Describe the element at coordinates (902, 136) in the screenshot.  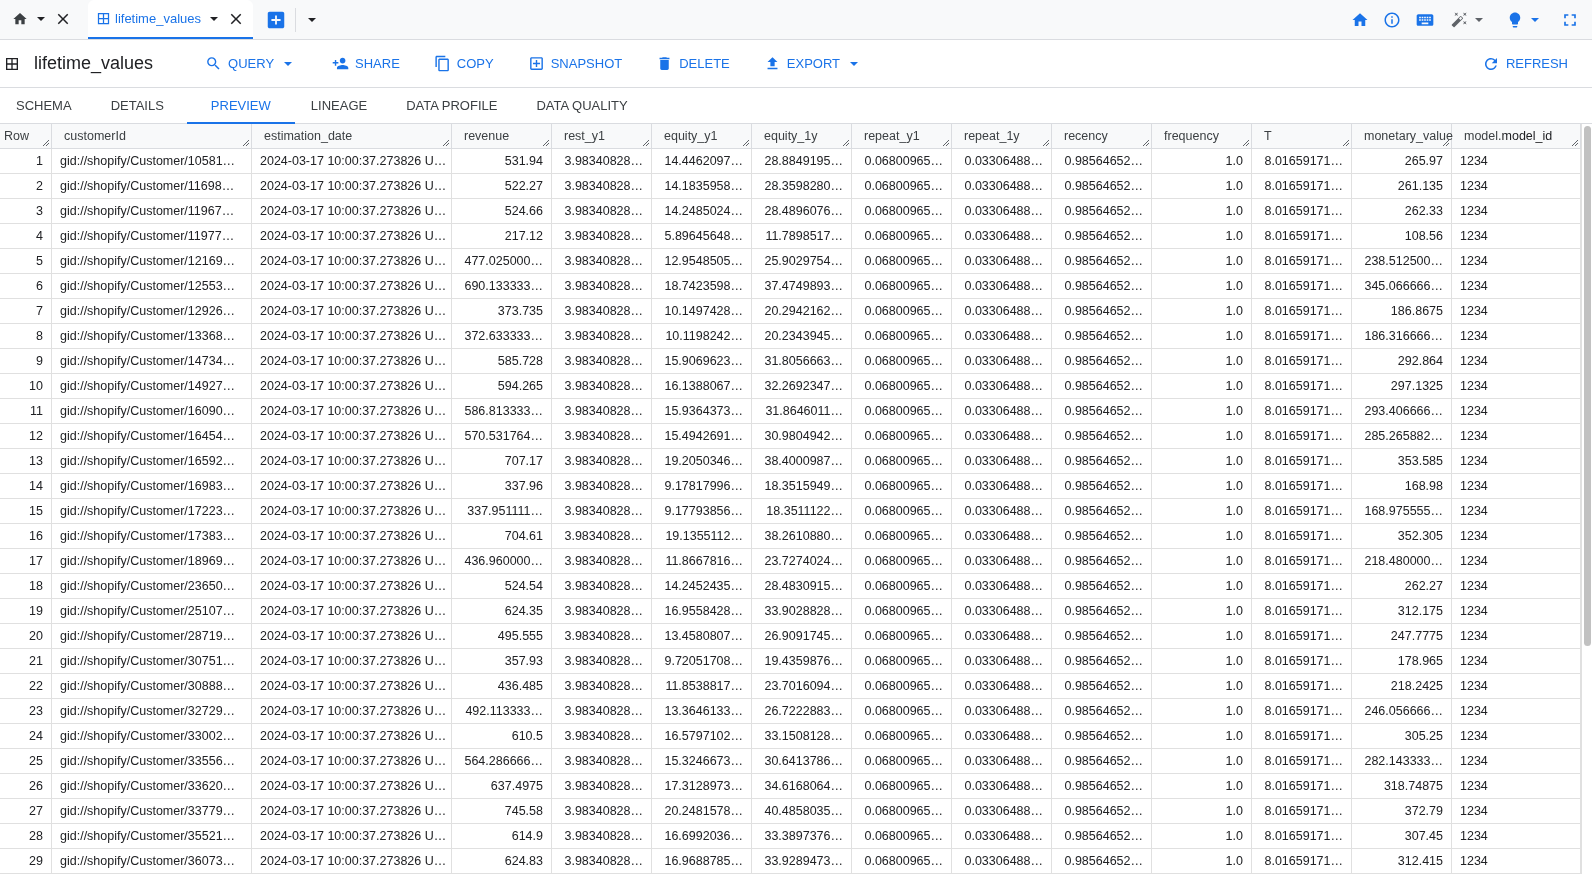
I see `column-header: repeat_y1` at that location.